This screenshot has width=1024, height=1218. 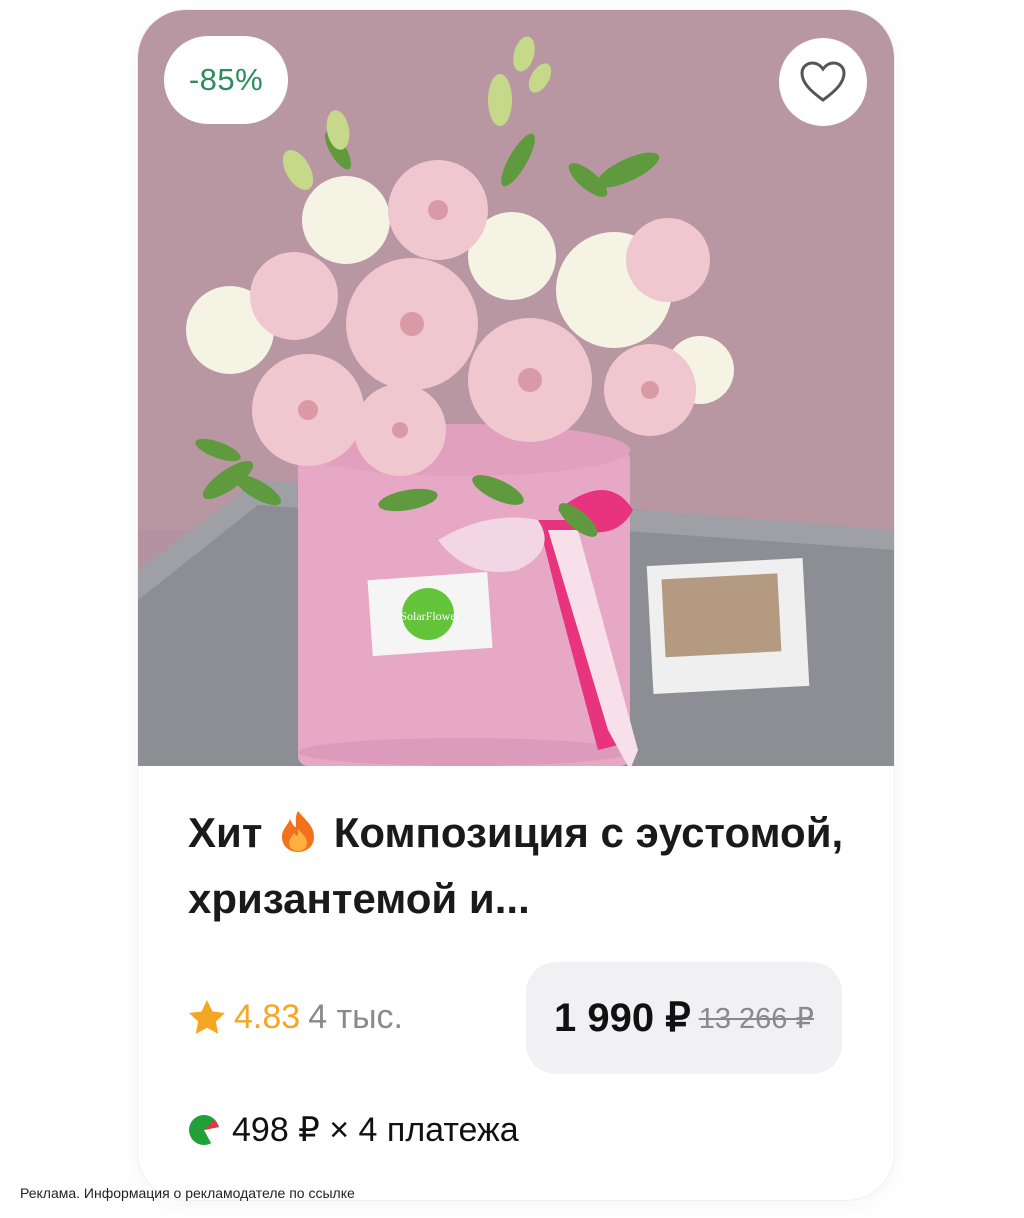 I want to click on title-prefix: Хит, so click(x=225, y=832).